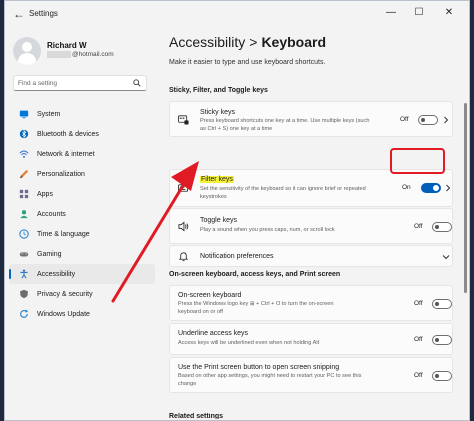 This screenshot has width=474, height=421. Describe the element at coordinates (68, 134) in the screenshot. I see `sidebar-item-label: Bluetooth & devices` at that location.